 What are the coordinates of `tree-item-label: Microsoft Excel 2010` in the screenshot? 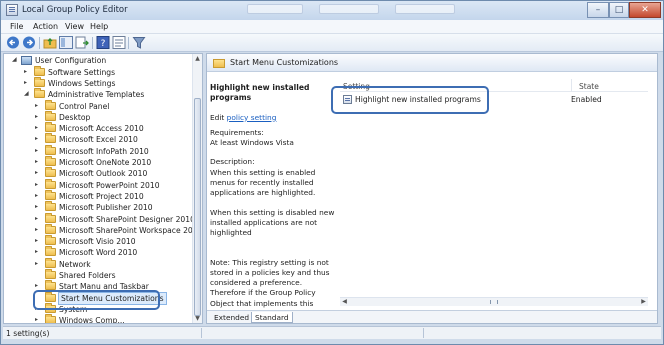 It's located at (98, 139).